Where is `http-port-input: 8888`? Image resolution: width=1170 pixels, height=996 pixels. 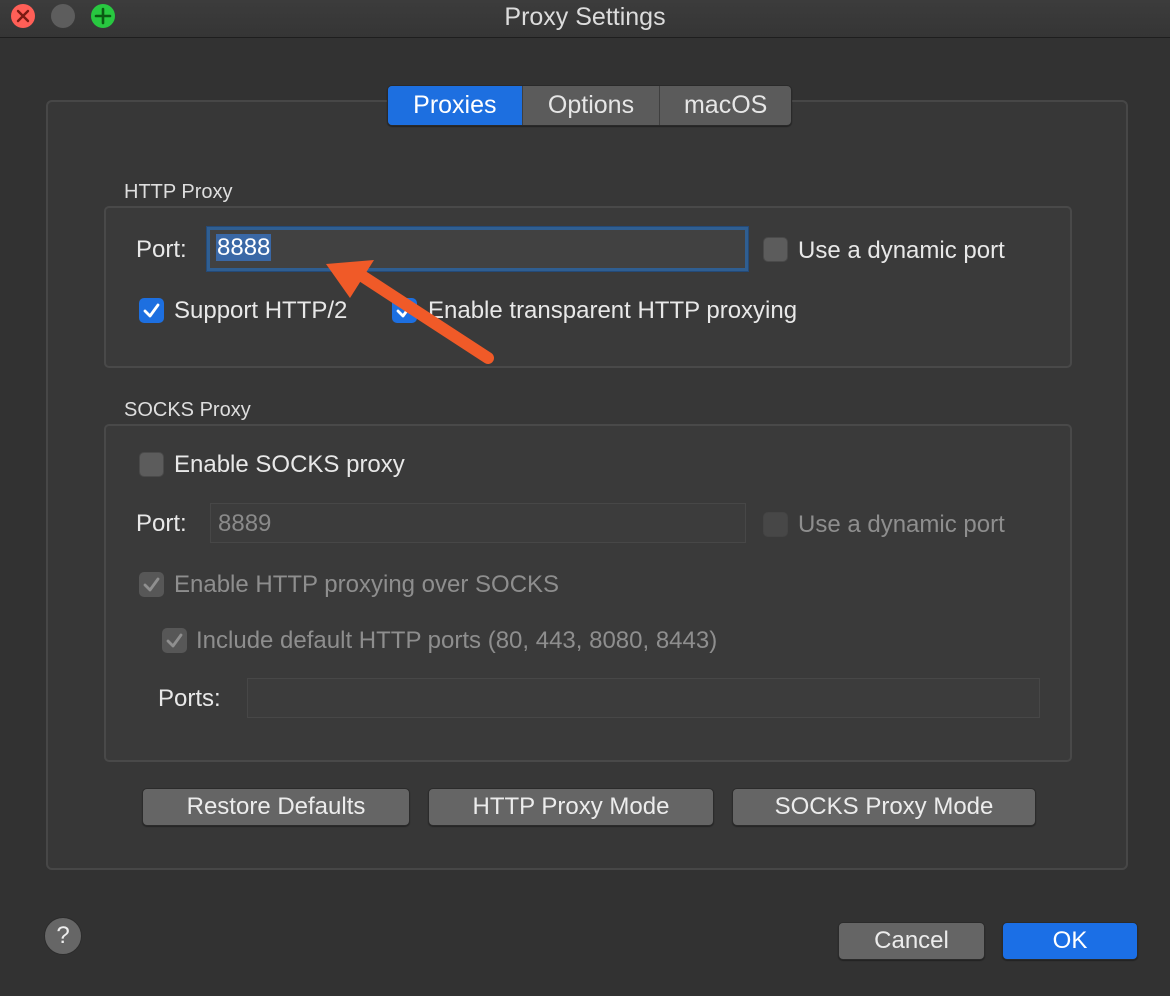
http-port-input: 8888 is located at coordinates (477, 249).